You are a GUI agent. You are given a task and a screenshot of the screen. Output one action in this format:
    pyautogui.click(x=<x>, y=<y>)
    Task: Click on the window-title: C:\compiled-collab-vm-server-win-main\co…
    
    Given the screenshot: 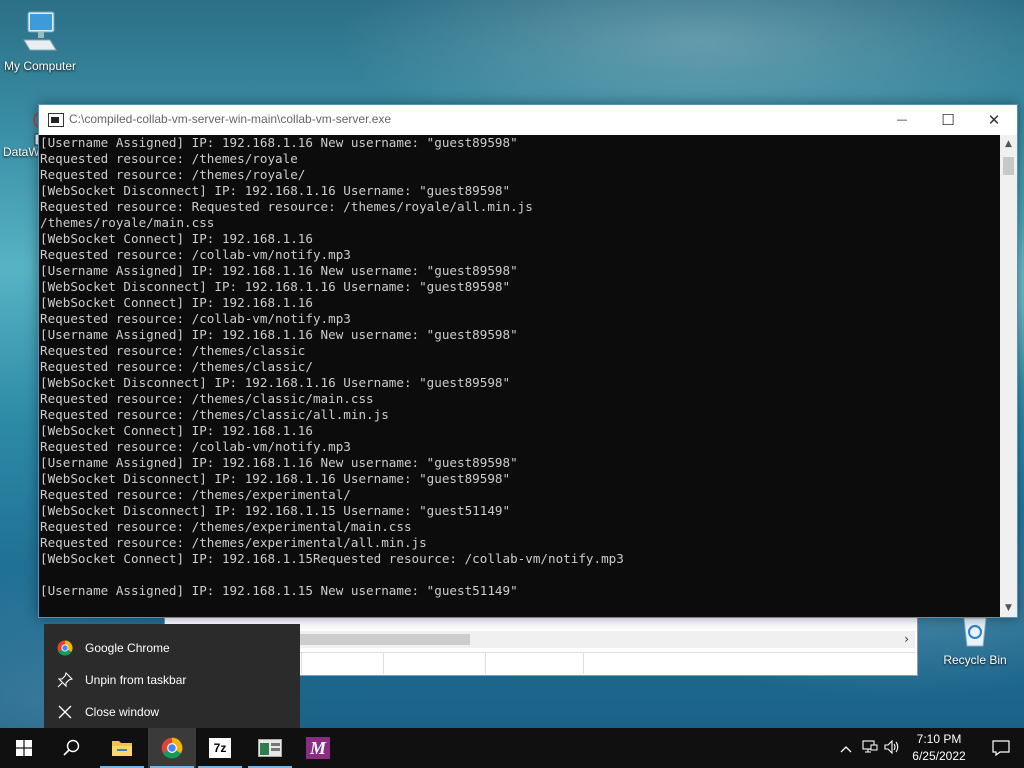 What is the action you would take?
    pyautogui.click(x=230, y=119)
    